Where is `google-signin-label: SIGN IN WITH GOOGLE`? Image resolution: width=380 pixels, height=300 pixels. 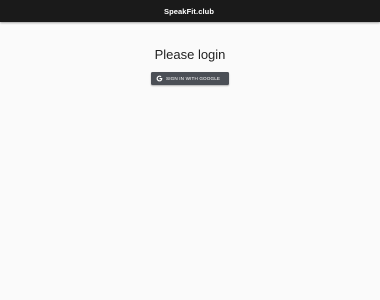
google-signin-label: SIGN IN WITH GOOGLE is located at coordinates (193, 78).